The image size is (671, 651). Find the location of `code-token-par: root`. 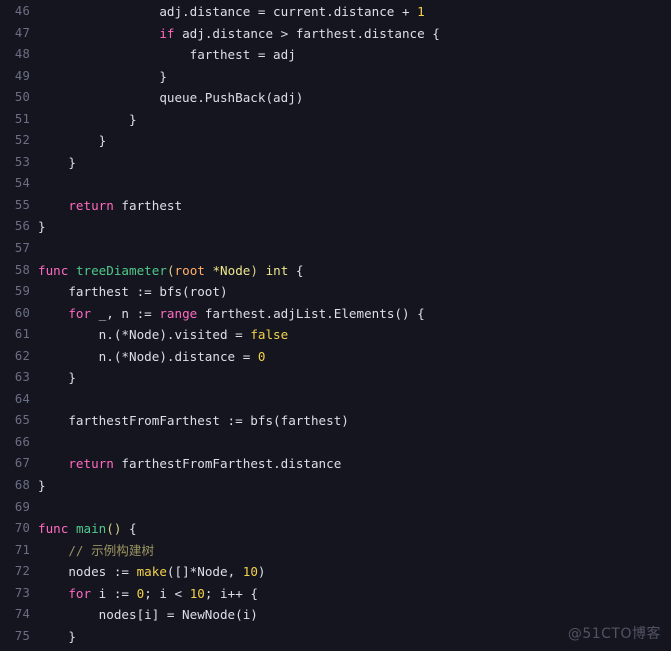

code-token-par: root is located at coordinates (189, 270).